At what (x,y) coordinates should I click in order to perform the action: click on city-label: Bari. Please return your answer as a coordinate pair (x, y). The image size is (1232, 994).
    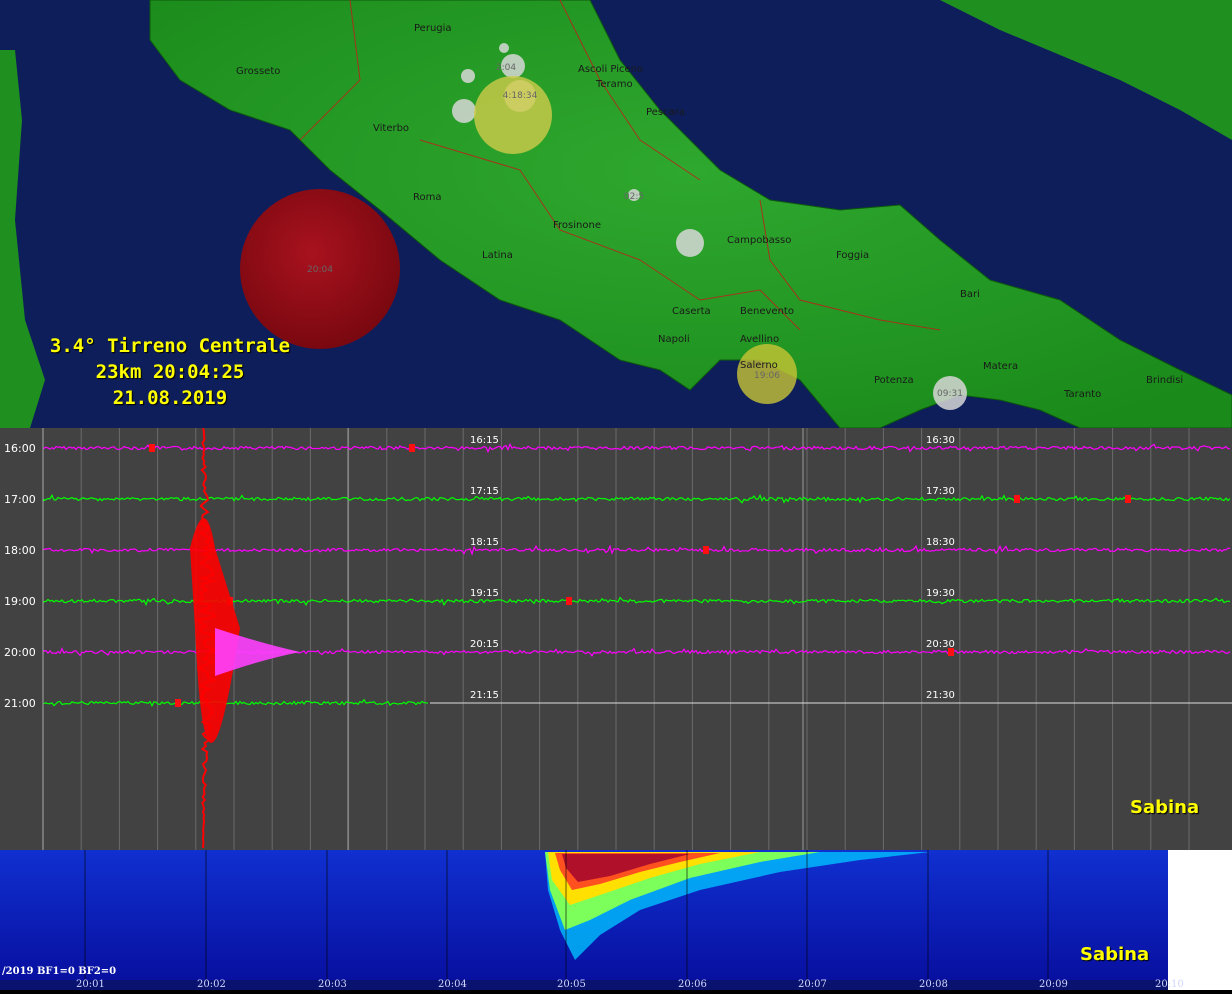
    Looking at the image, I should click on (970, 294).